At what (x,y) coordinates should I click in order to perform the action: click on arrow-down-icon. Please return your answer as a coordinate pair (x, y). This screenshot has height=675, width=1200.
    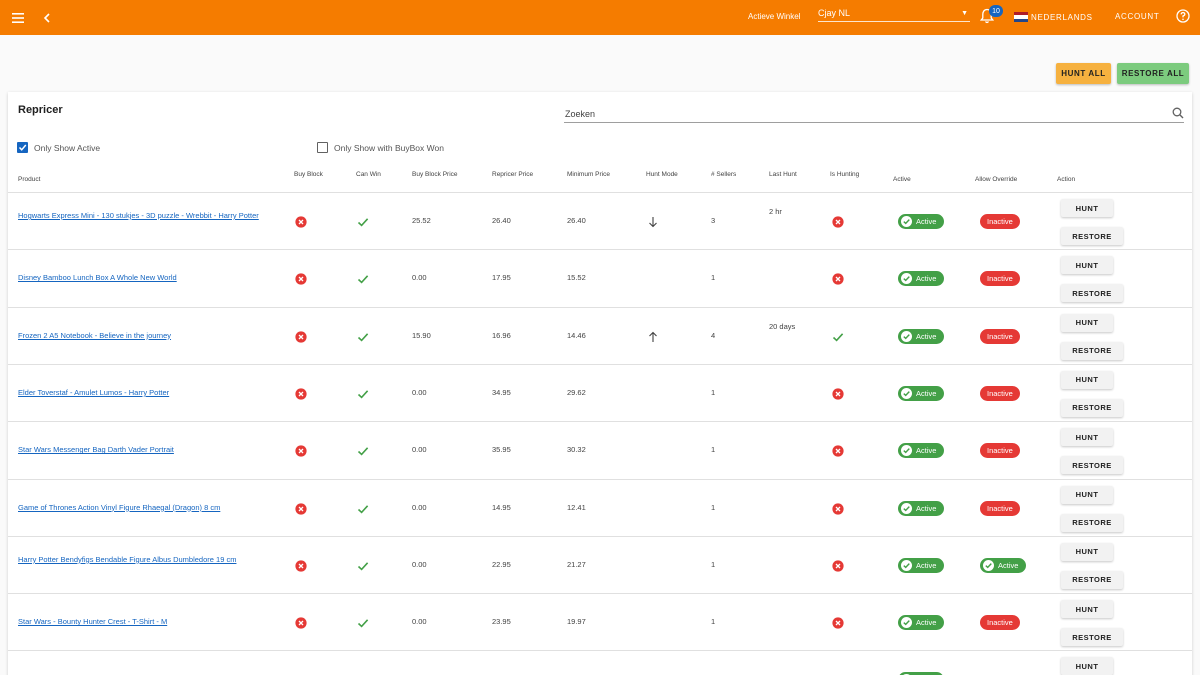
    Looking at the image, I should click on (653, 221).